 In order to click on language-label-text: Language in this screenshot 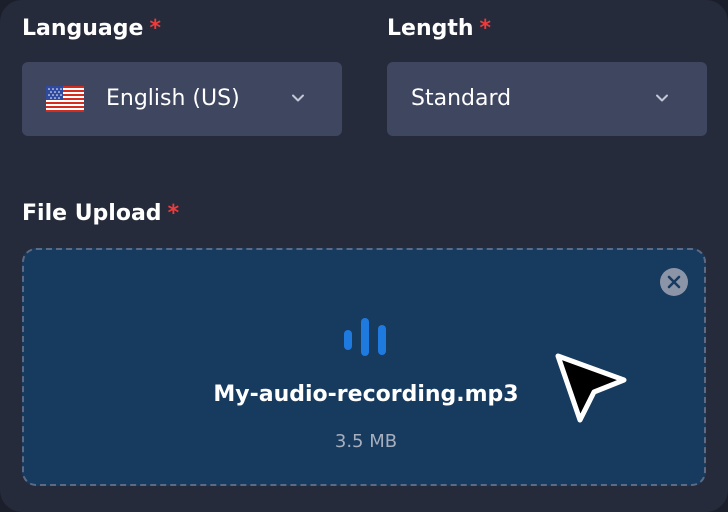, I will do `click(83, 28)`.